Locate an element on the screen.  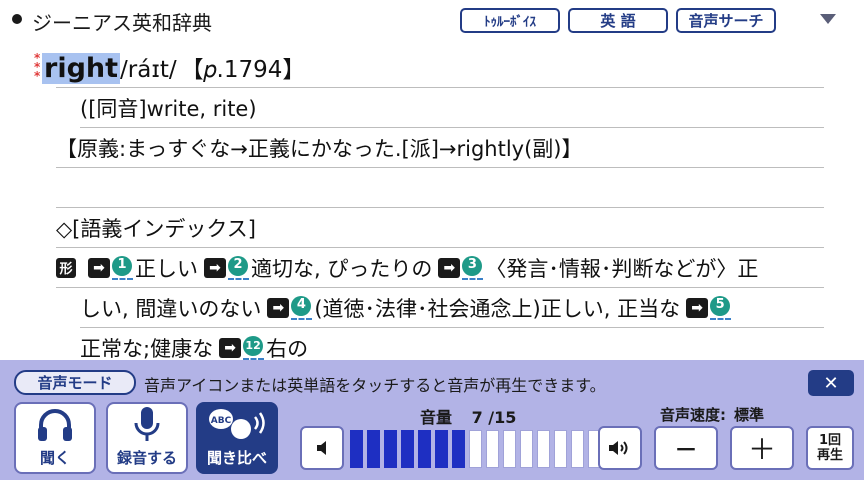
listen-label: 聞く is located at coordinates (54, 458).